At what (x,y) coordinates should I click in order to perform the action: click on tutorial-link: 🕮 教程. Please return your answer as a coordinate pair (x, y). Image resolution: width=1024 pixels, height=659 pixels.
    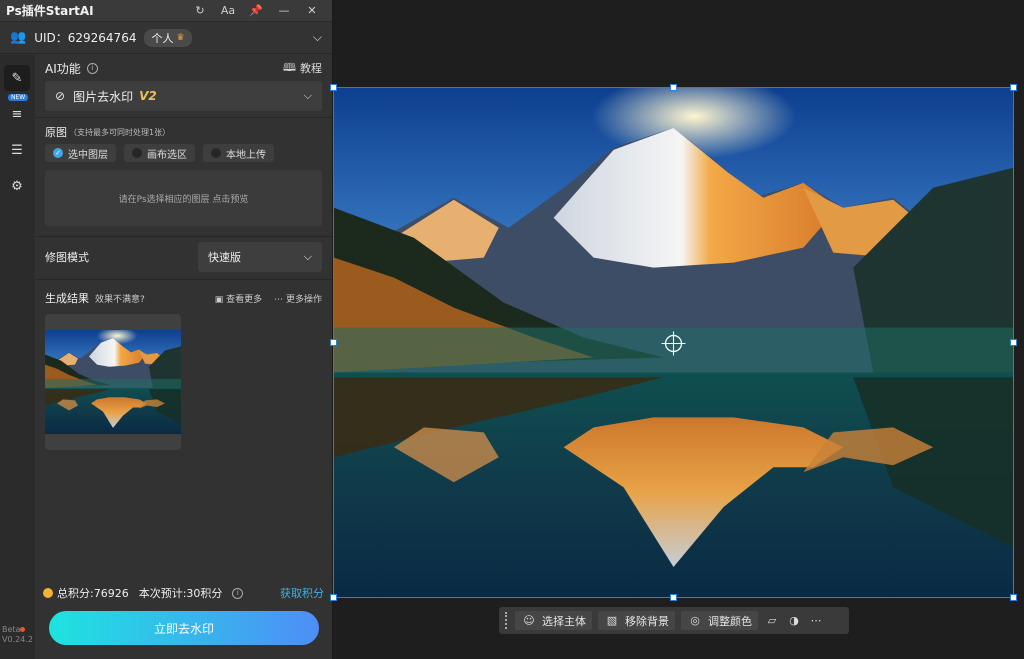
    Looking at the image, I should click on (302, 68).